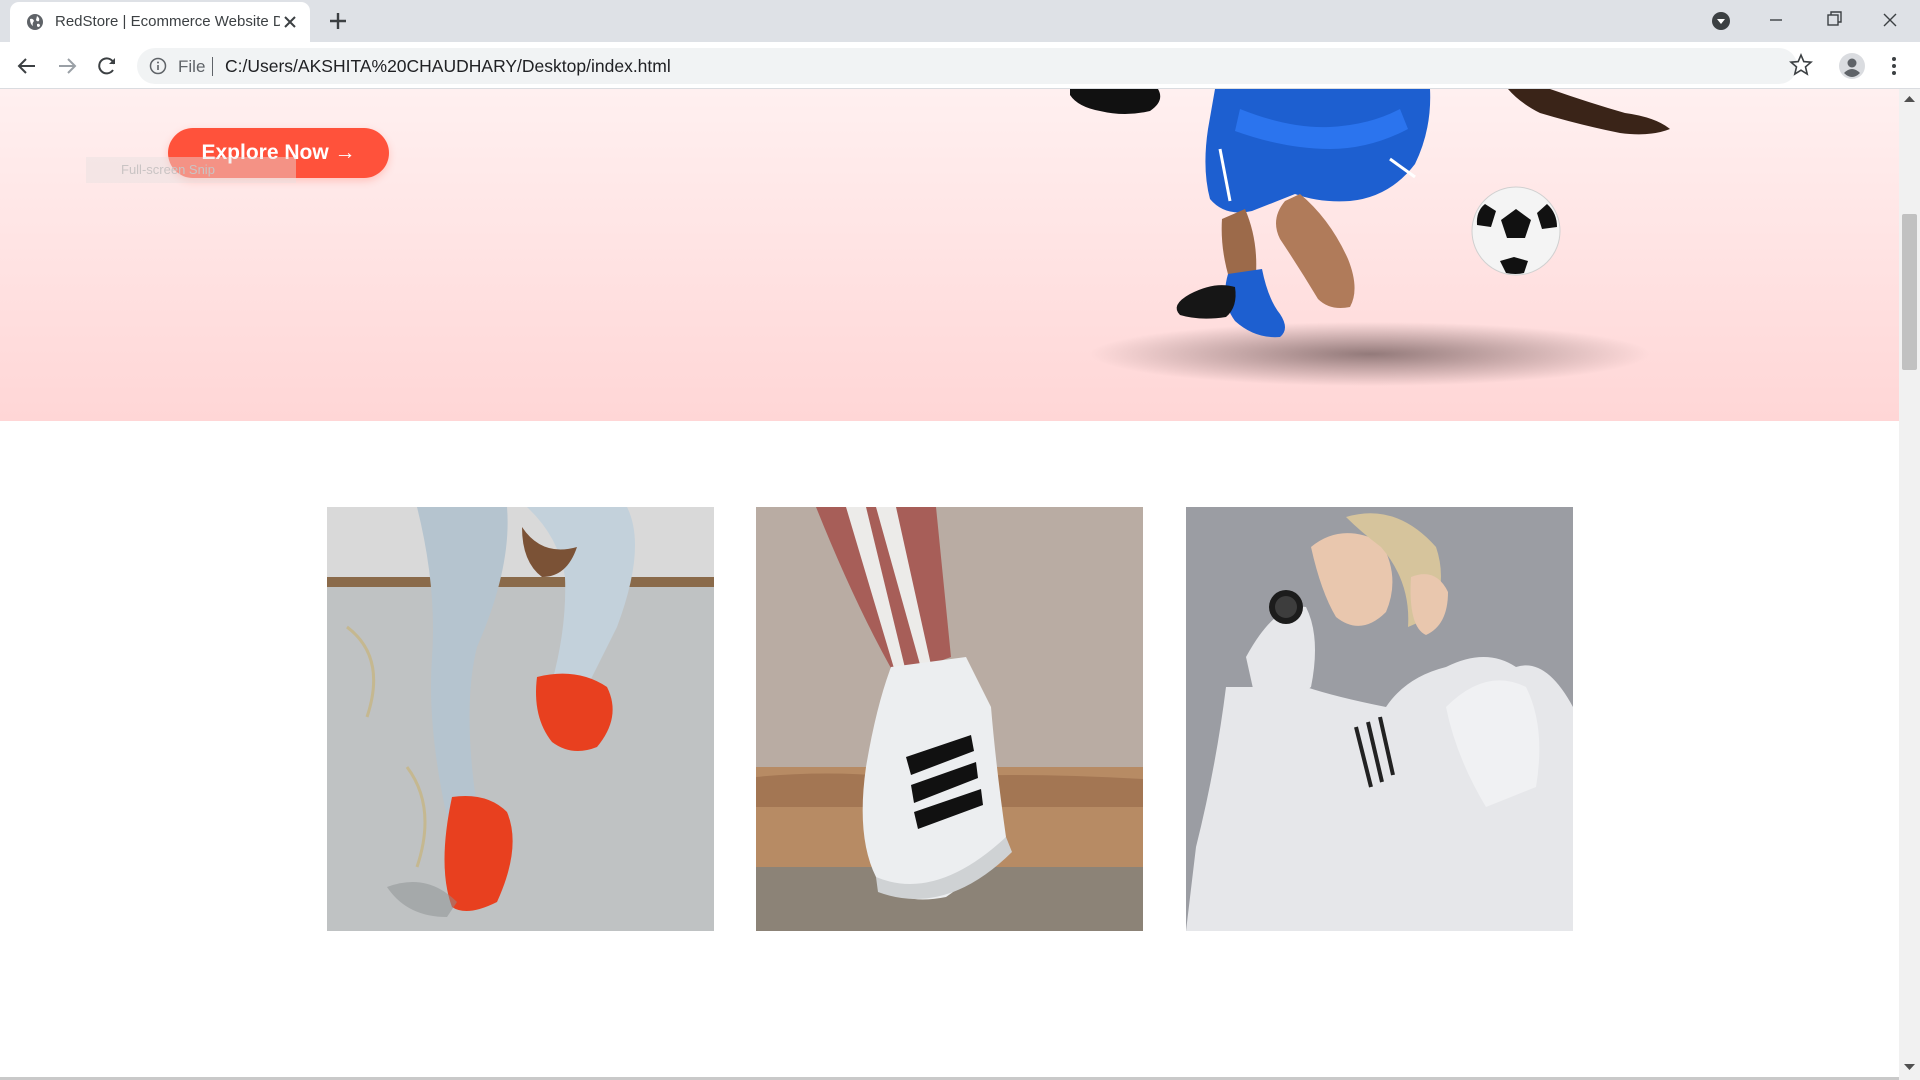 The image size is (1920, 1080). What do you see at coordinates (1776, 20) in the screenshot?
I see `minimize-icon` at bounding box center [1776, 20].